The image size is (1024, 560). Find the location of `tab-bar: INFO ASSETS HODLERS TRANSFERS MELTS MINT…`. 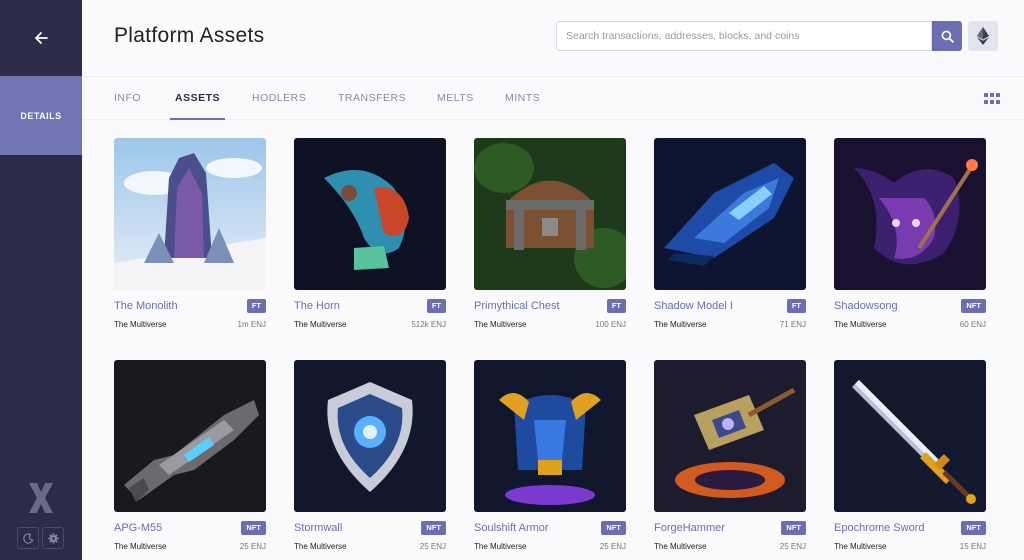

tab-bar: INFO ASSETS HODLERS TRANSFERS MELTS MINT… is located at coordinates (553, 98).